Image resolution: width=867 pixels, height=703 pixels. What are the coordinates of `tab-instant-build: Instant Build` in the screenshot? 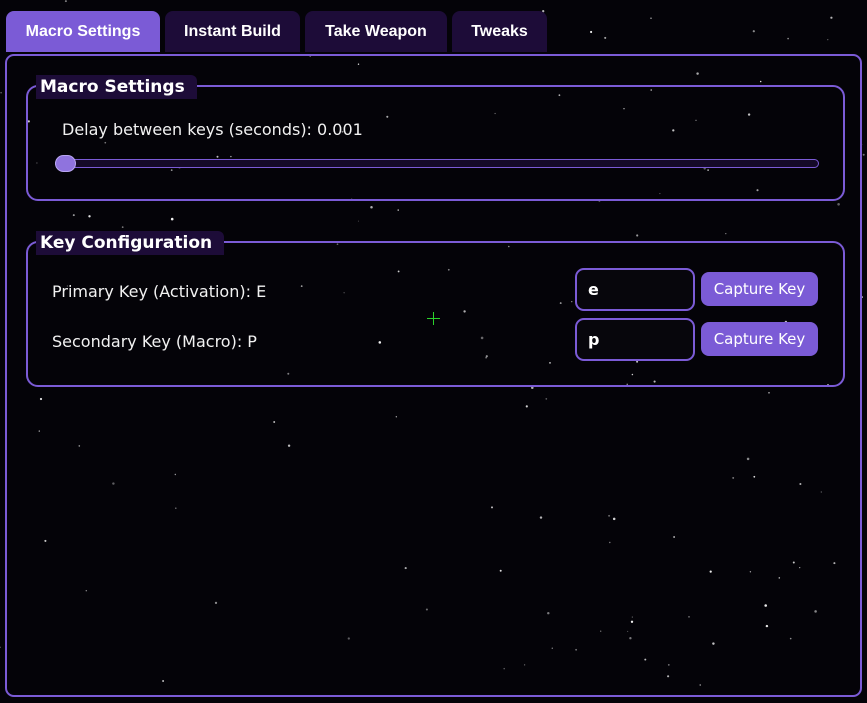 It's located at (232, 31).